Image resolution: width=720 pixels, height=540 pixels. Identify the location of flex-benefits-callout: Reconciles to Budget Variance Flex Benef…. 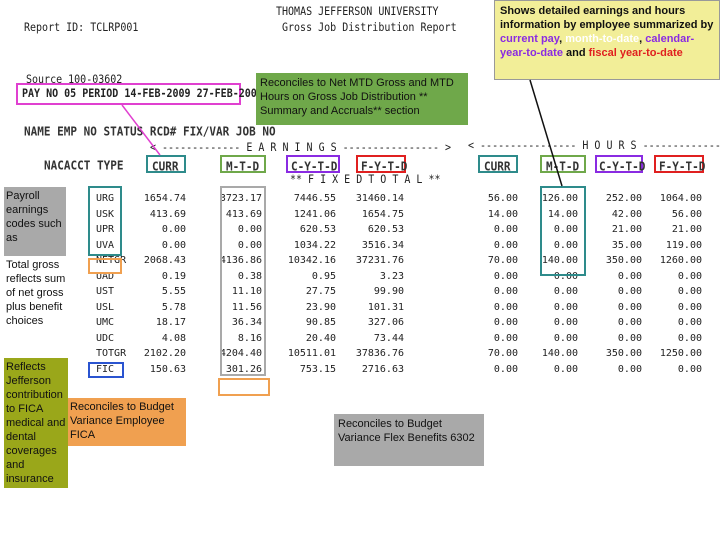
(409, 440).